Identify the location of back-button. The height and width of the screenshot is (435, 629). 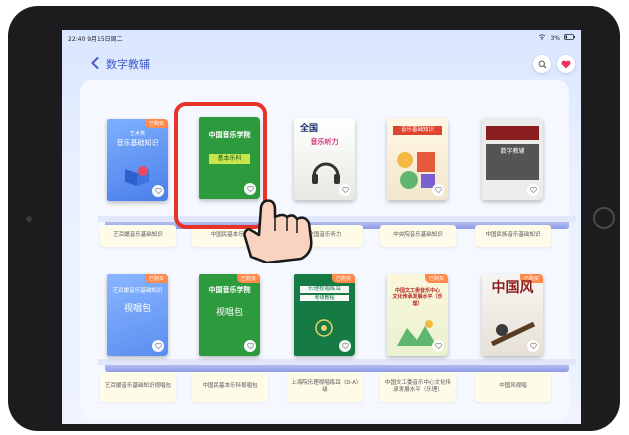
(95, 63).